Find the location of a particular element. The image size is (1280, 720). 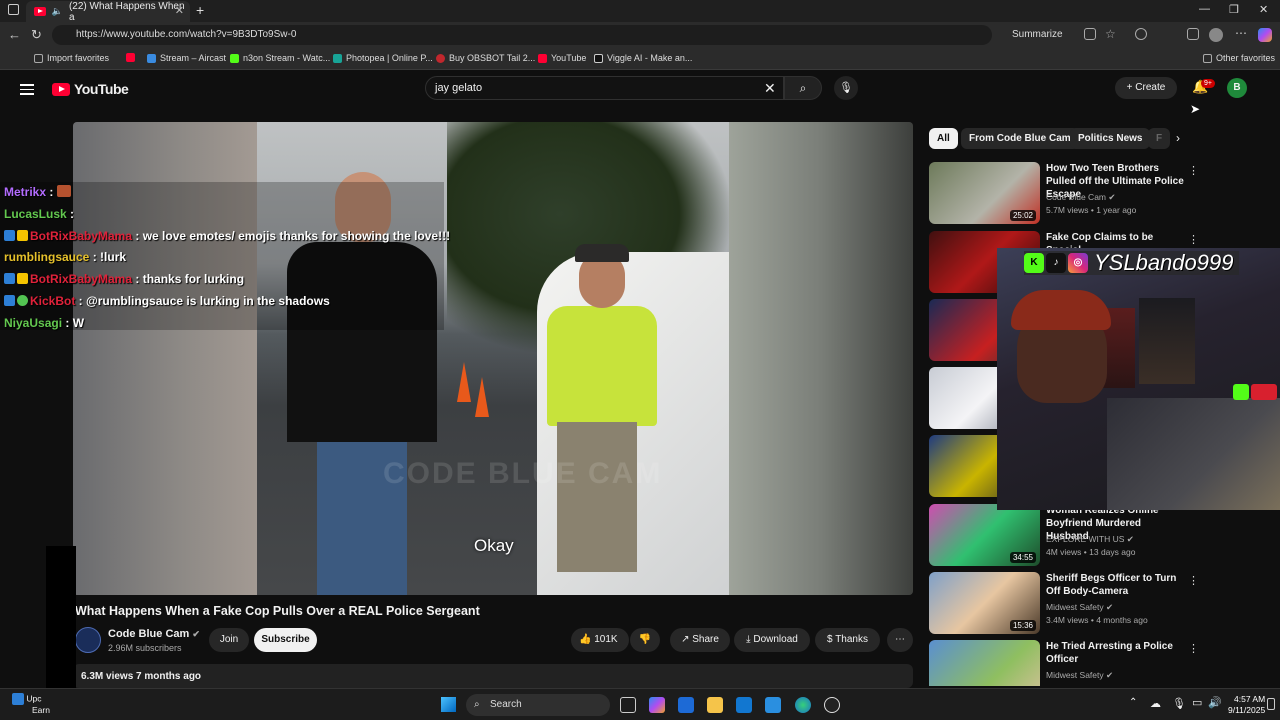

maximize-button: ❐ is located at coordinates (1234, 9).